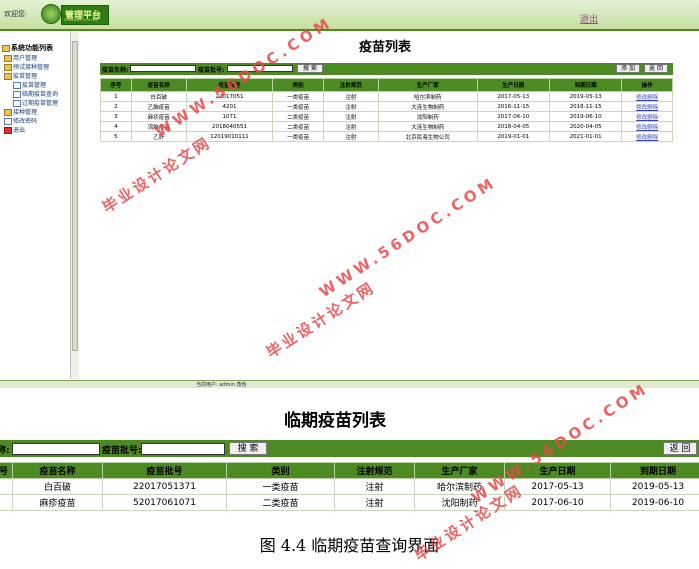 The height and width of the screenshot is (569, 699). I want to click on sidebar-item-expiring-query: 临期疫苗查询, so click(35, 93).